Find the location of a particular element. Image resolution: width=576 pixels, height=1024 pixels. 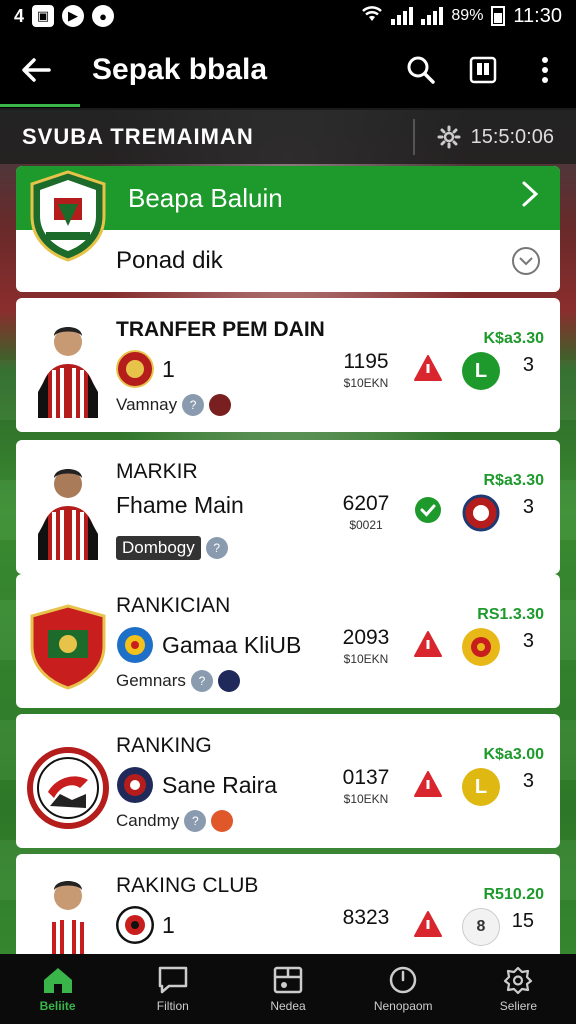

card-meta: Dombogy ? is located at coordinates (172, 548).